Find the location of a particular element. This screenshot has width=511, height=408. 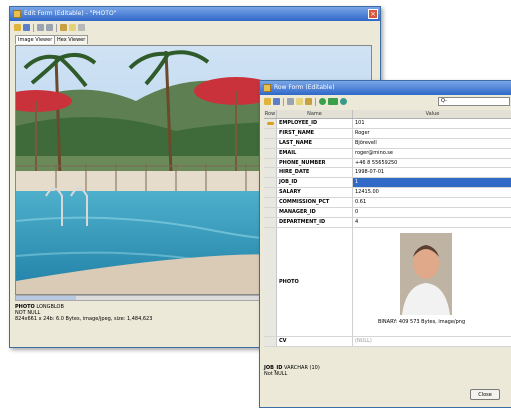

table-row-cv: CV (NULL) is located at coordinates (387, 341).